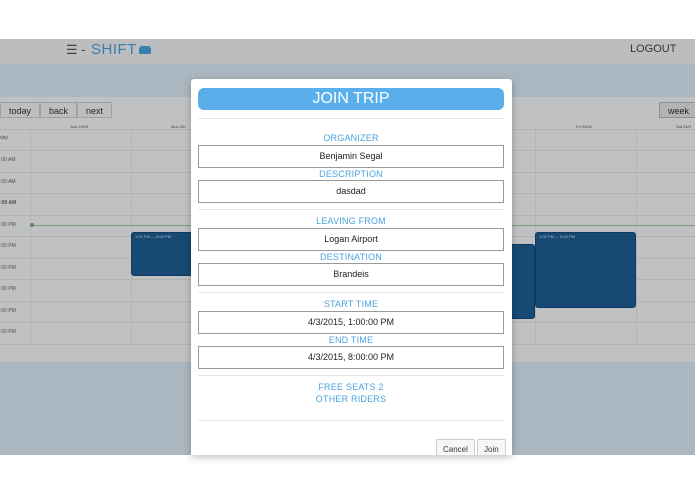  Describe the element at coordinates (455, 447) in the screenshot. I see `cancel-button: Cancel` at that location.